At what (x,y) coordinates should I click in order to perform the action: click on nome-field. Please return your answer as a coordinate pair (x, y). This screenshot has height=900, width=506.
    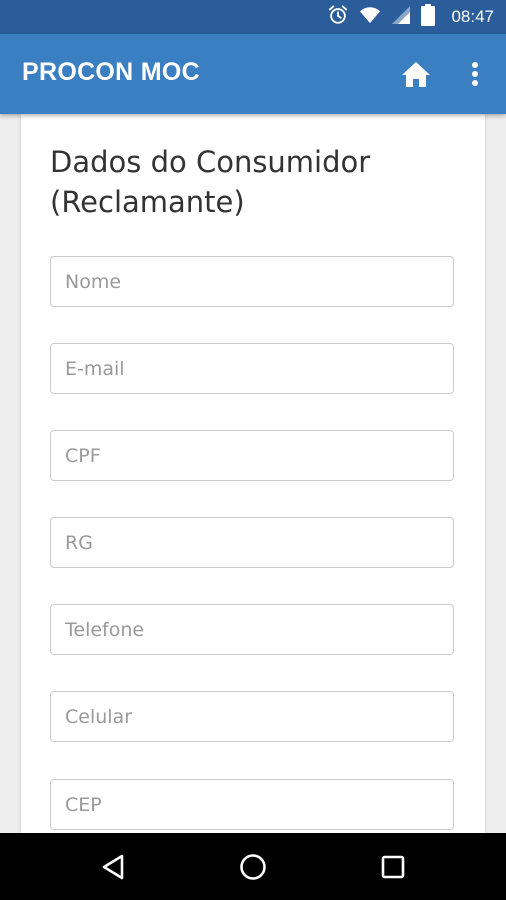
    Looking at the image, I should click on (252, 281).